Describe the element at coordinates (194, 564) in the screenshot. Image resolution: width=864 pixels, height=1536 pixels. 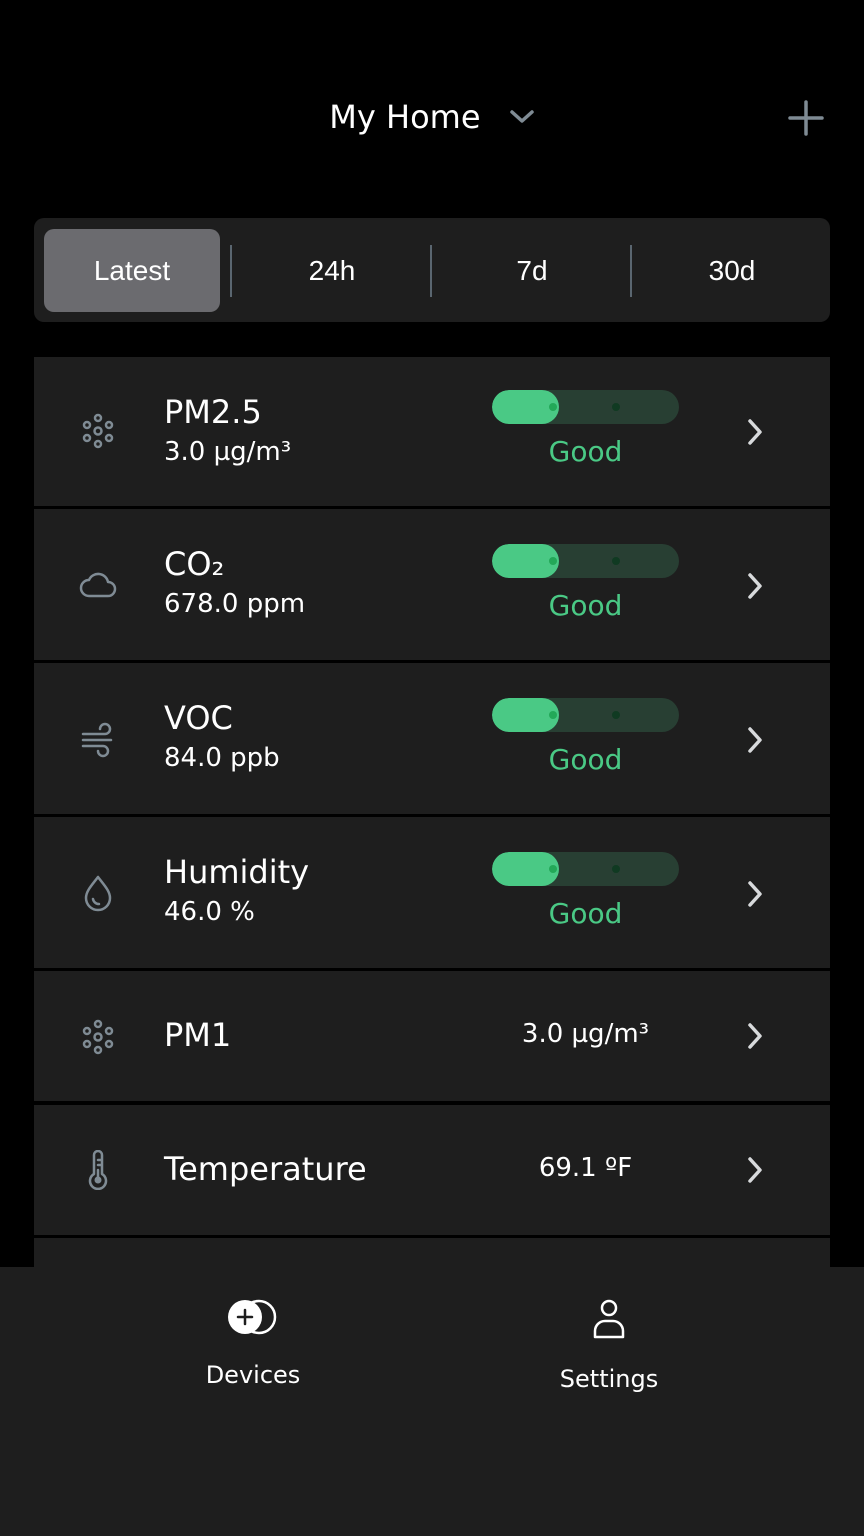
I see `metric-name: CO₂` at that location.